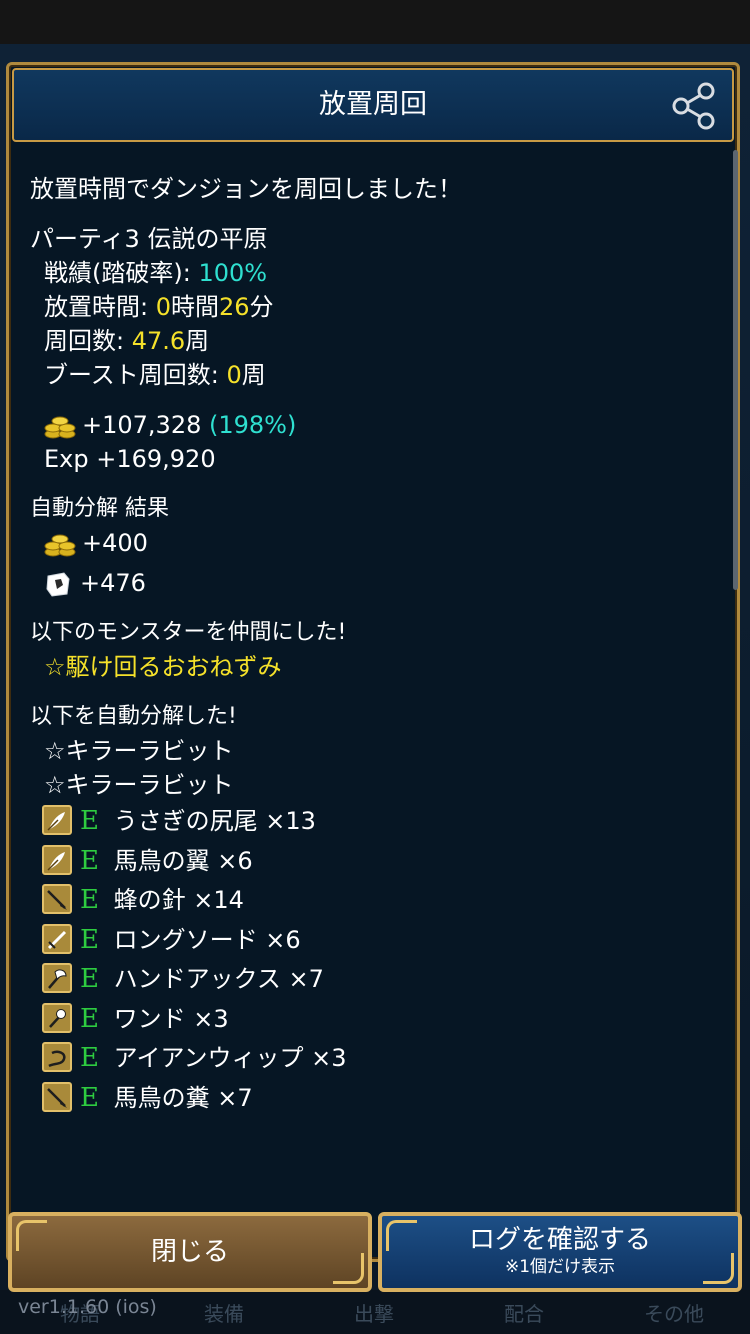  Describe the element at coordinates (374, 1312) in the screenshot. I see `nav-tab-sortie: 出撃` at that location.